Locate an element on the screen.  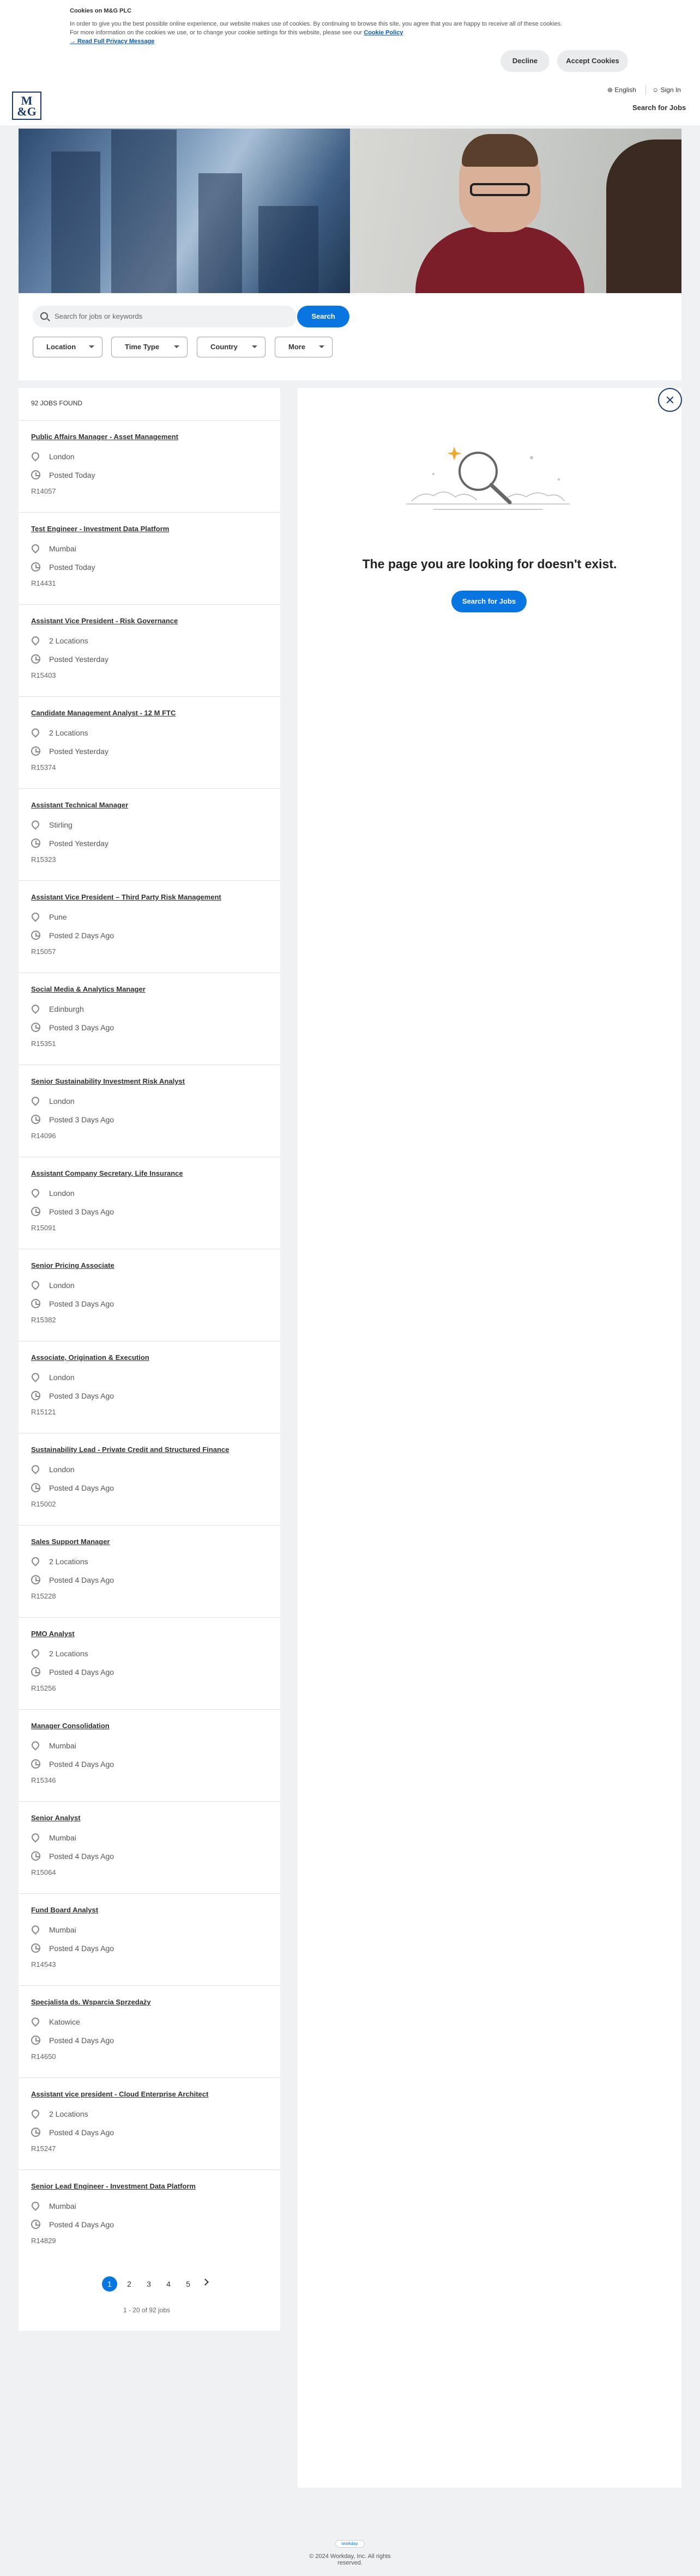
location-pin-icon is located at coordinates (35, 1377).